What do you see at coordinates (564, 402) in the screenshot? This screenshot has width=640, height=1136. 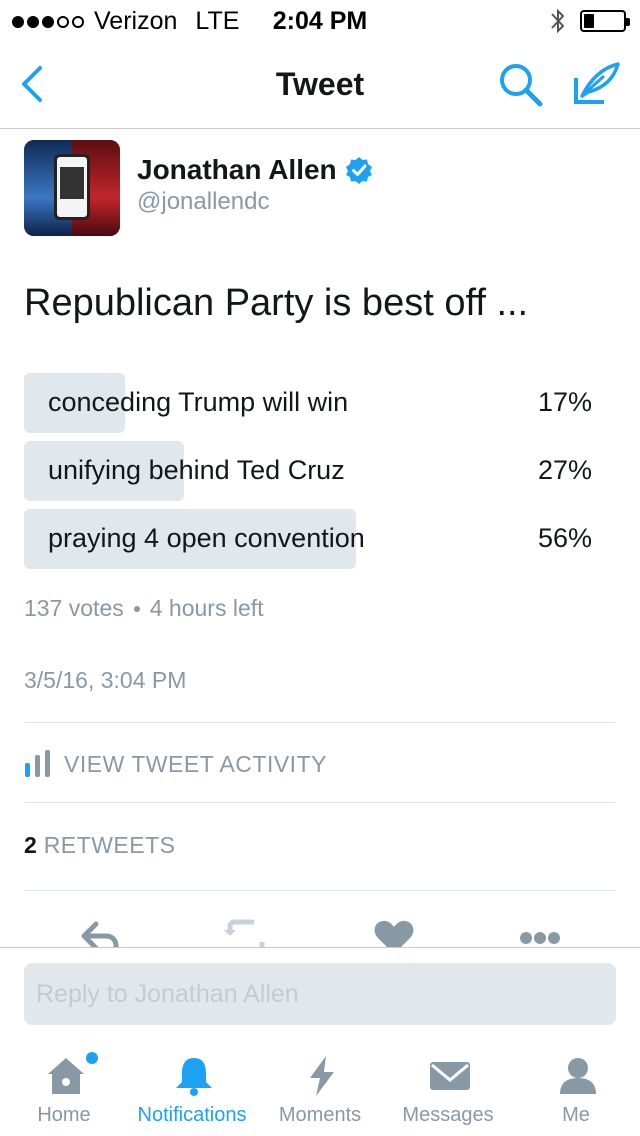 I see `poll-option-percent: 17%` at bounding box center [564, 402].